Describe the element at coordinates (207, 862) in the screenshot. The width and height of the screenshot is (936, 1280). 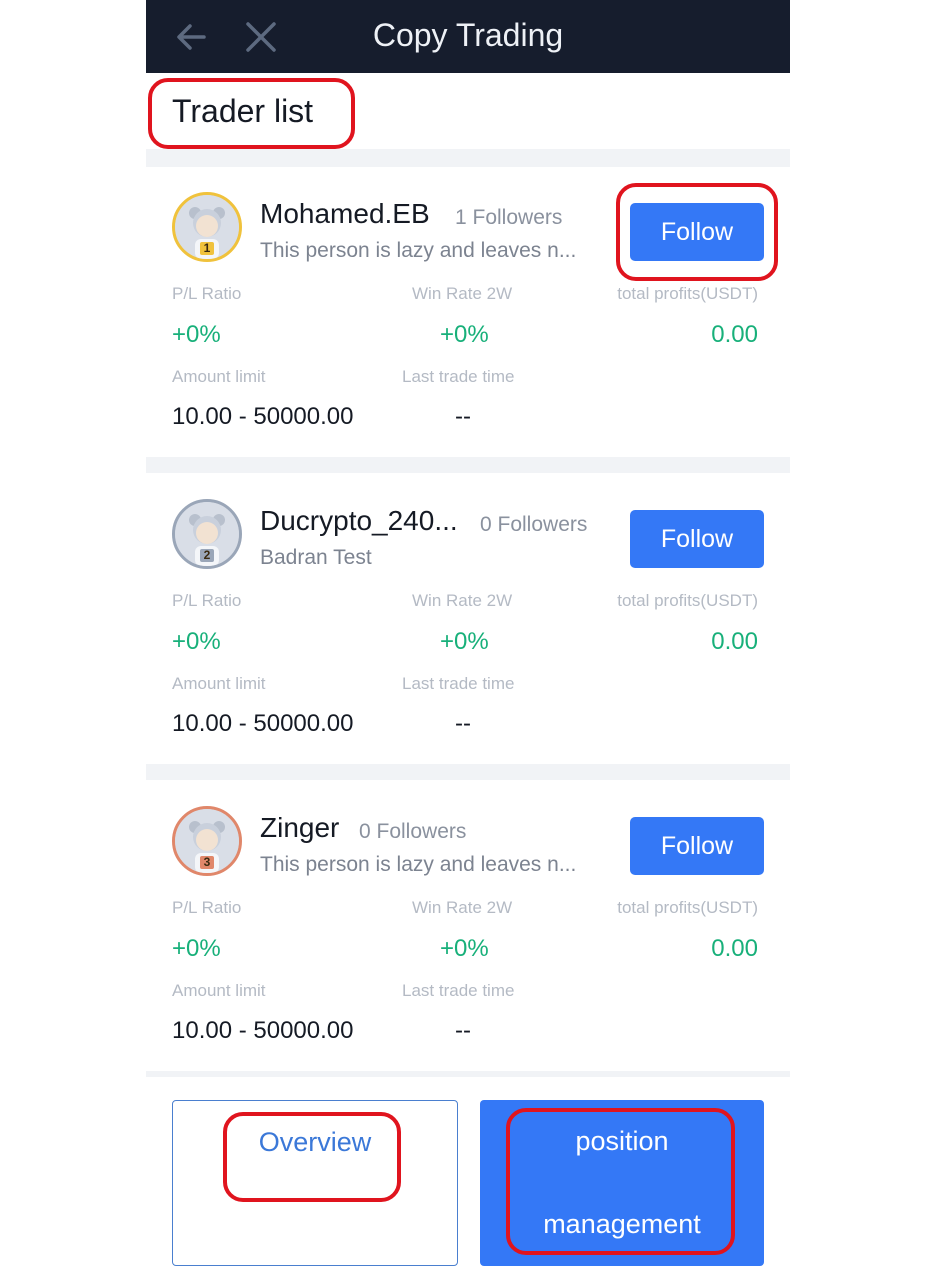
I see `rank-badge: 3` at that location.